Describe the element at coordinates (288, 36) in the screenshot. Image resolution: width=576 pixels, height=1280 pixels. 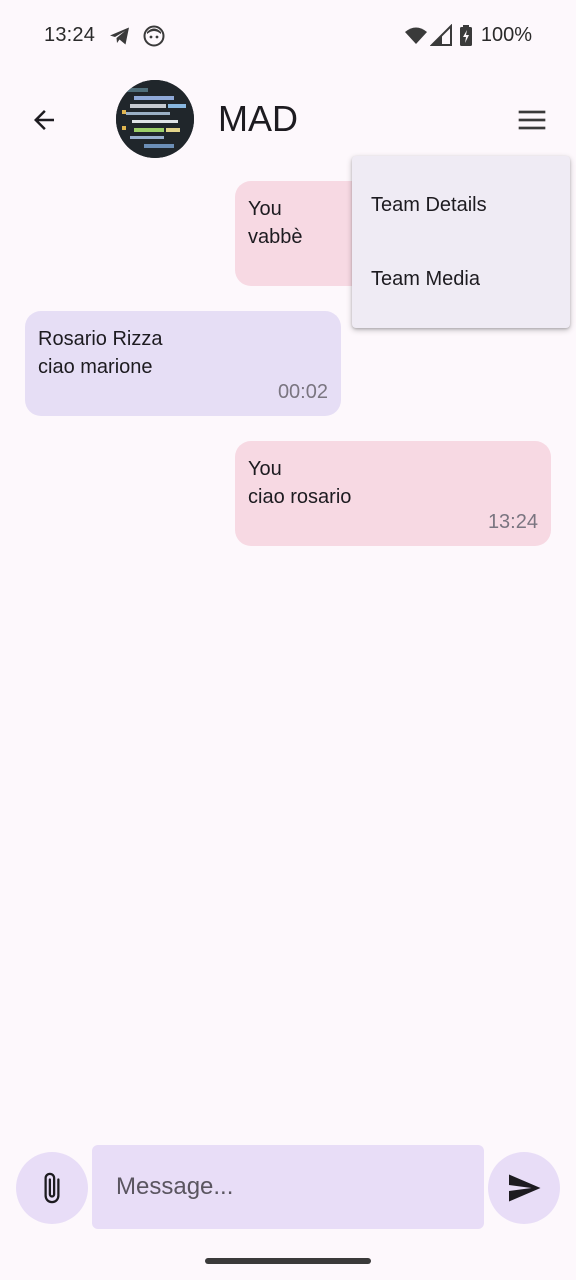
I see `status-bar: 13:24 100%` at that location.